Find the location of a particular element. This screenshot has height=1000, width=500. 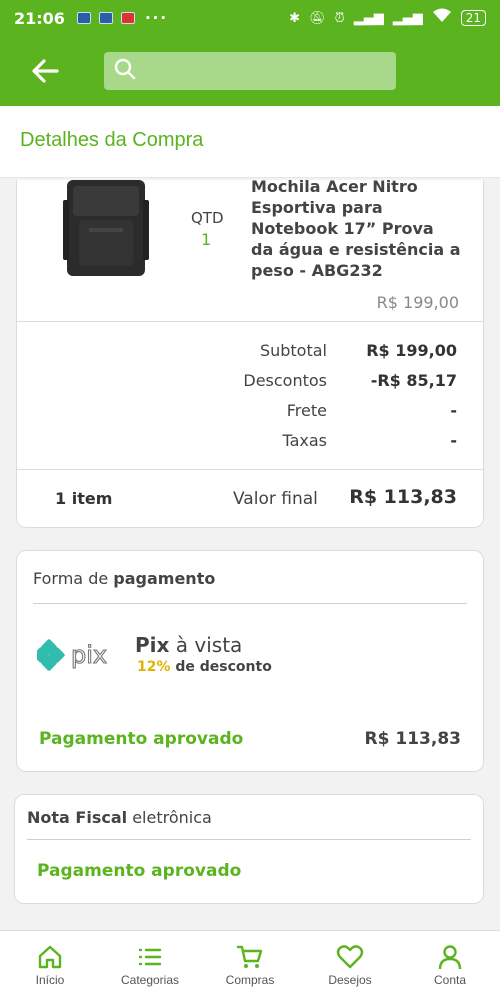

system-icons: ✱ 🔕︎ ⏰︎ ▂▄▆ ▂▄▆ 21 is located at coordinates (387, 18).